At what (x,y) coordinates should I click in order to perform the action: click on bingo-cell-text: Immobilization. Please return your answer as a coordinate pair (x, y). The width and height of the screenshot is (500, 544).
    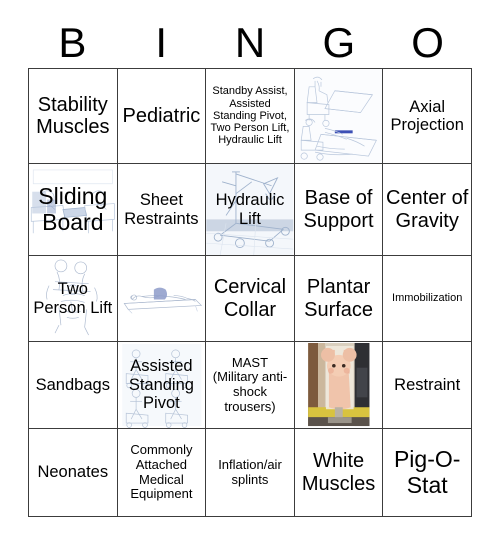
    Looking at the image, I should click on (427, 298).